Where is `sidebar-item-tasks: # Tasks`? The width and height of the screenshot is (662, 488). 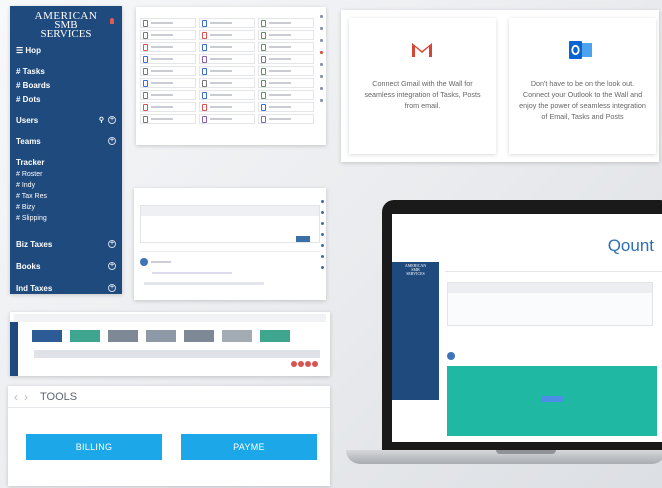
sidebar-item-tasks: # Tasks is located at coordinates (66, 71).